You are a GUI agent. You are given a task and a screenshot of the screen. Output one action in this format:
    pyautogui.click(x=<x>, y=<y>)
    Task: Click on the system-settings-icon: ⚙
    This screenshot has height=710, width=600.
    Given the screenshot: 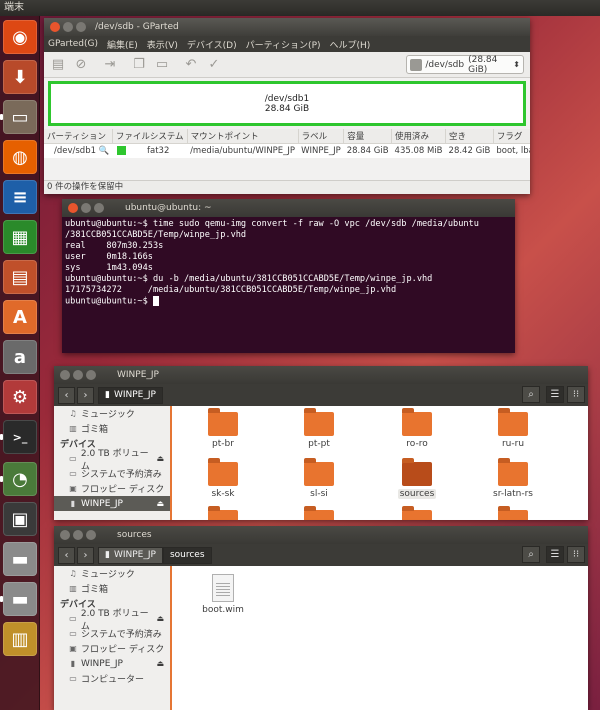 What is the action you would take?
    pyautogui.click(x=20, y=397)
    